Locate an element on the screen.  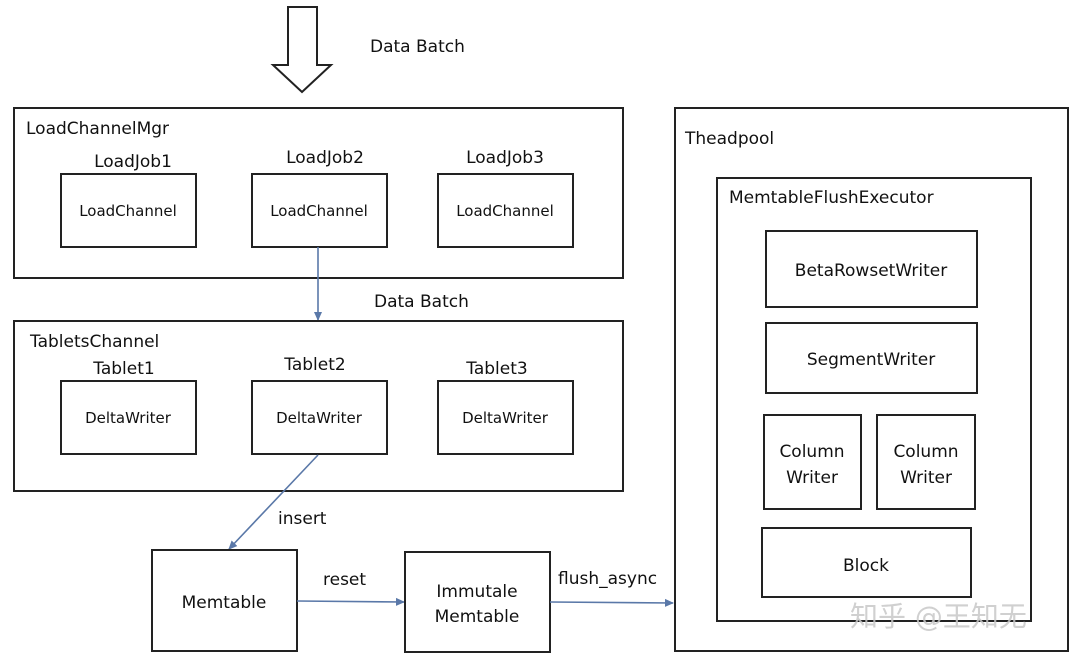
edge-data-batch-label: Data Batch is located at coordinates (421, 302).